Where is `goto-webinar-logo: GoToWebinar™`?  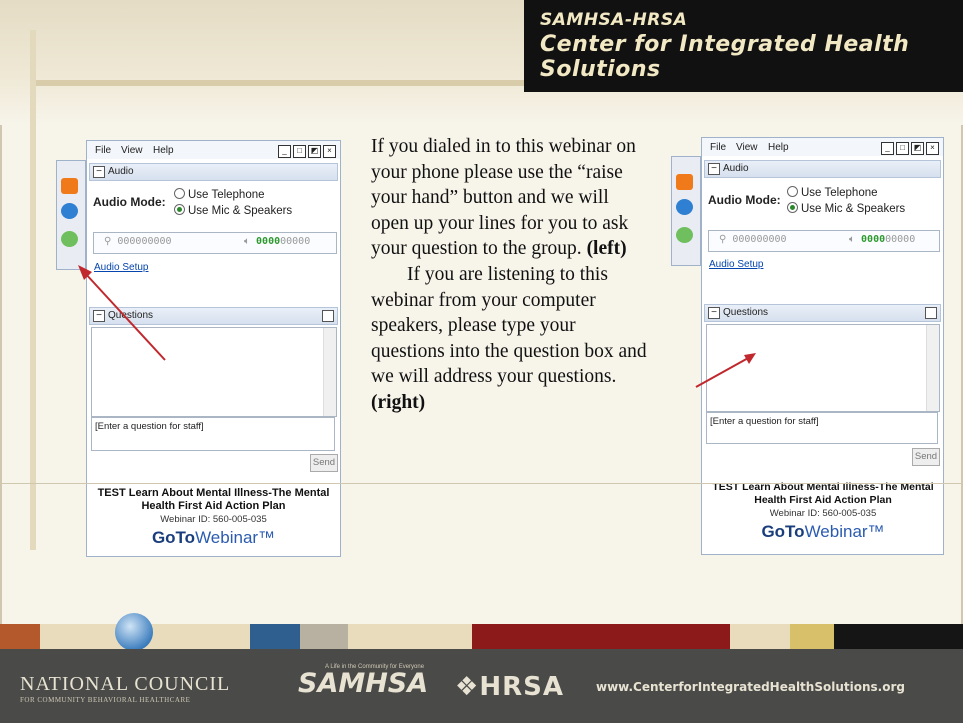
goto-webinar-logo: GoToWebinar™ is located at coordinates (213, 538).